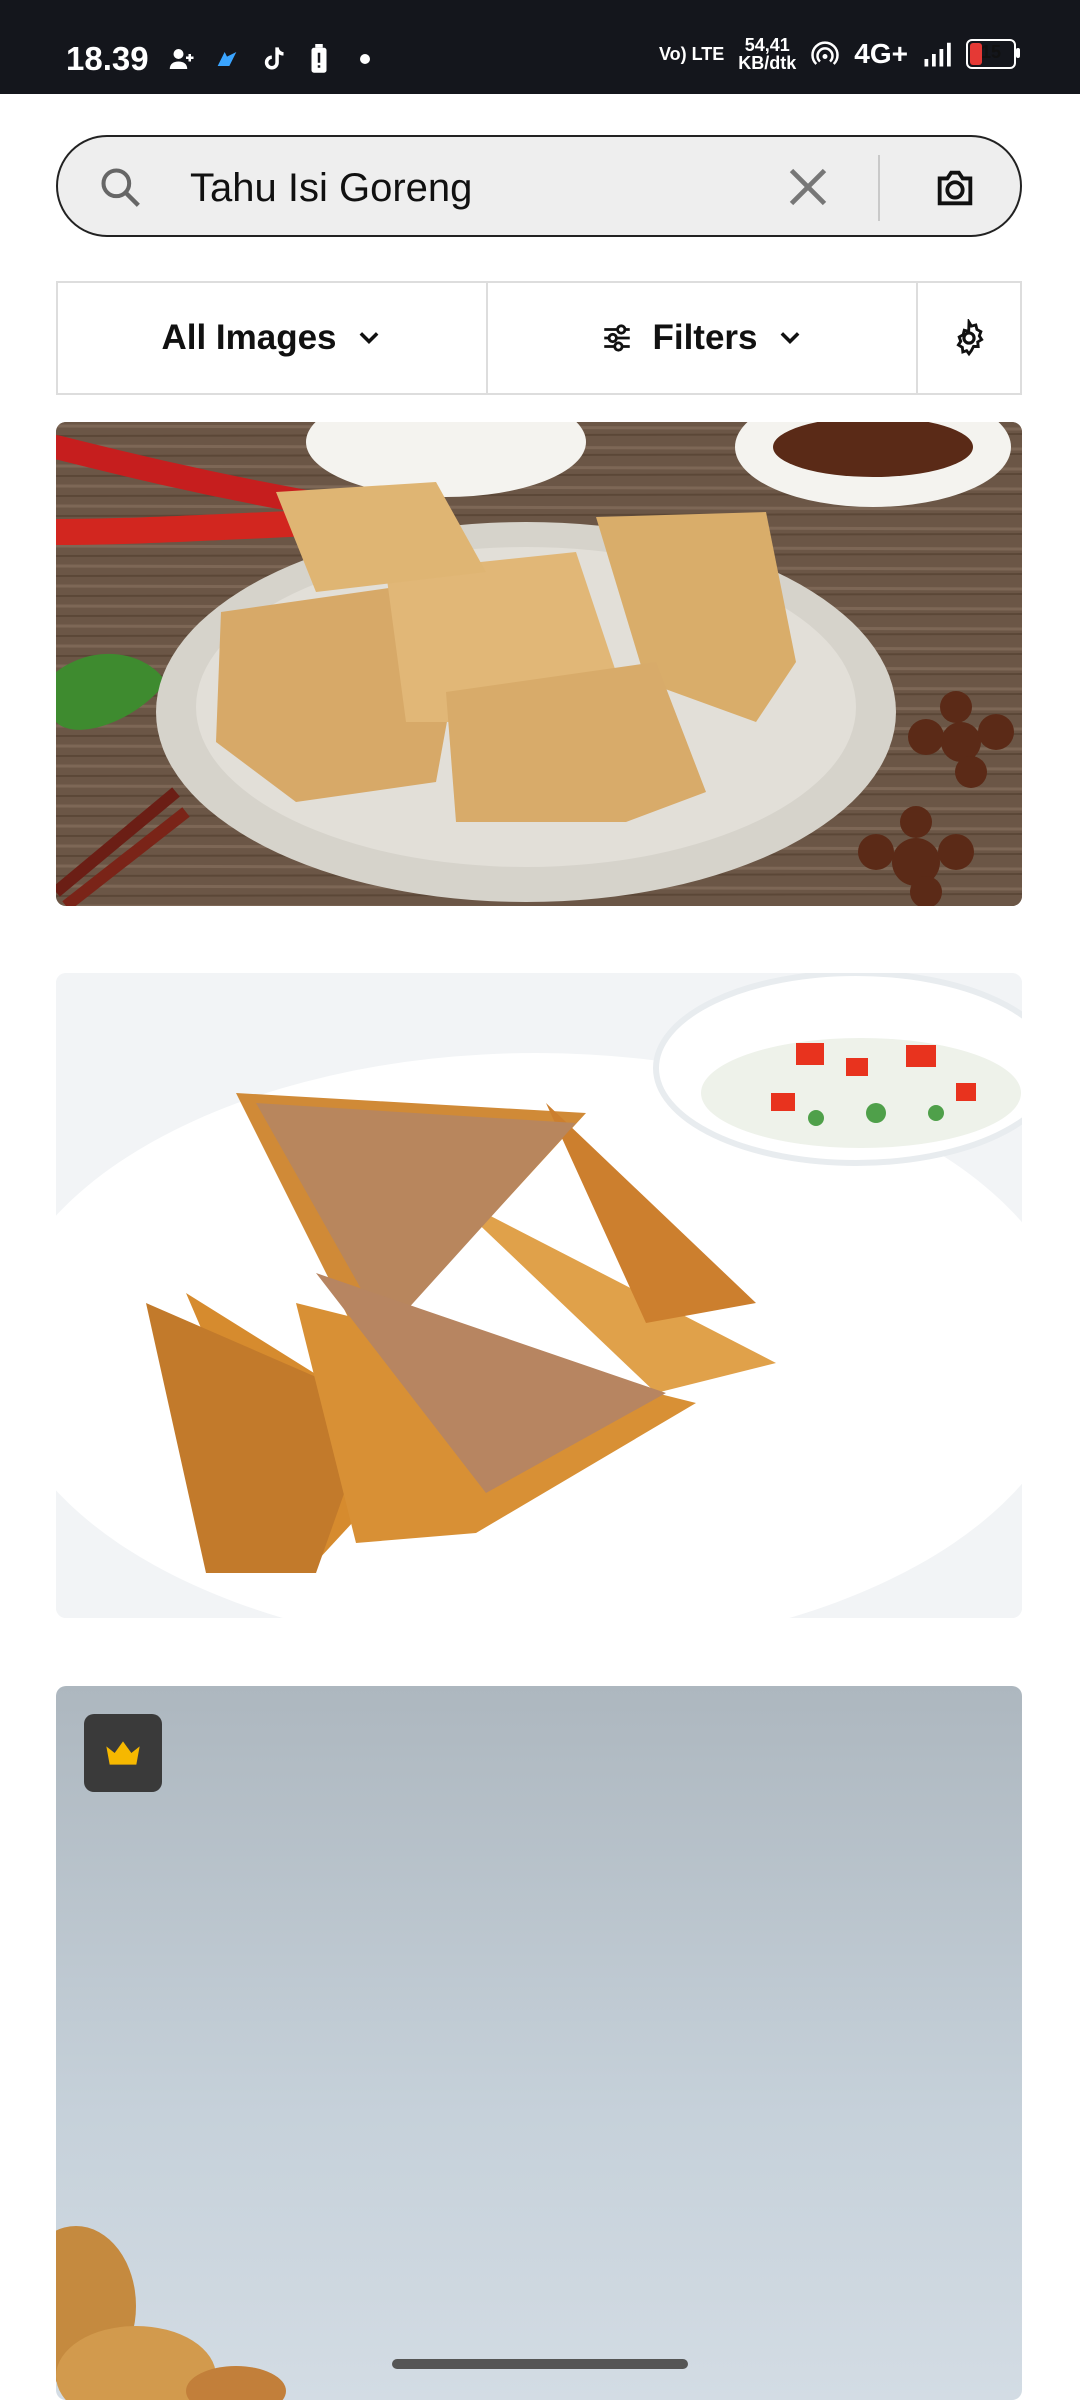  I want to click on data-speed-unit: KB/dtk, so click(767, 63).